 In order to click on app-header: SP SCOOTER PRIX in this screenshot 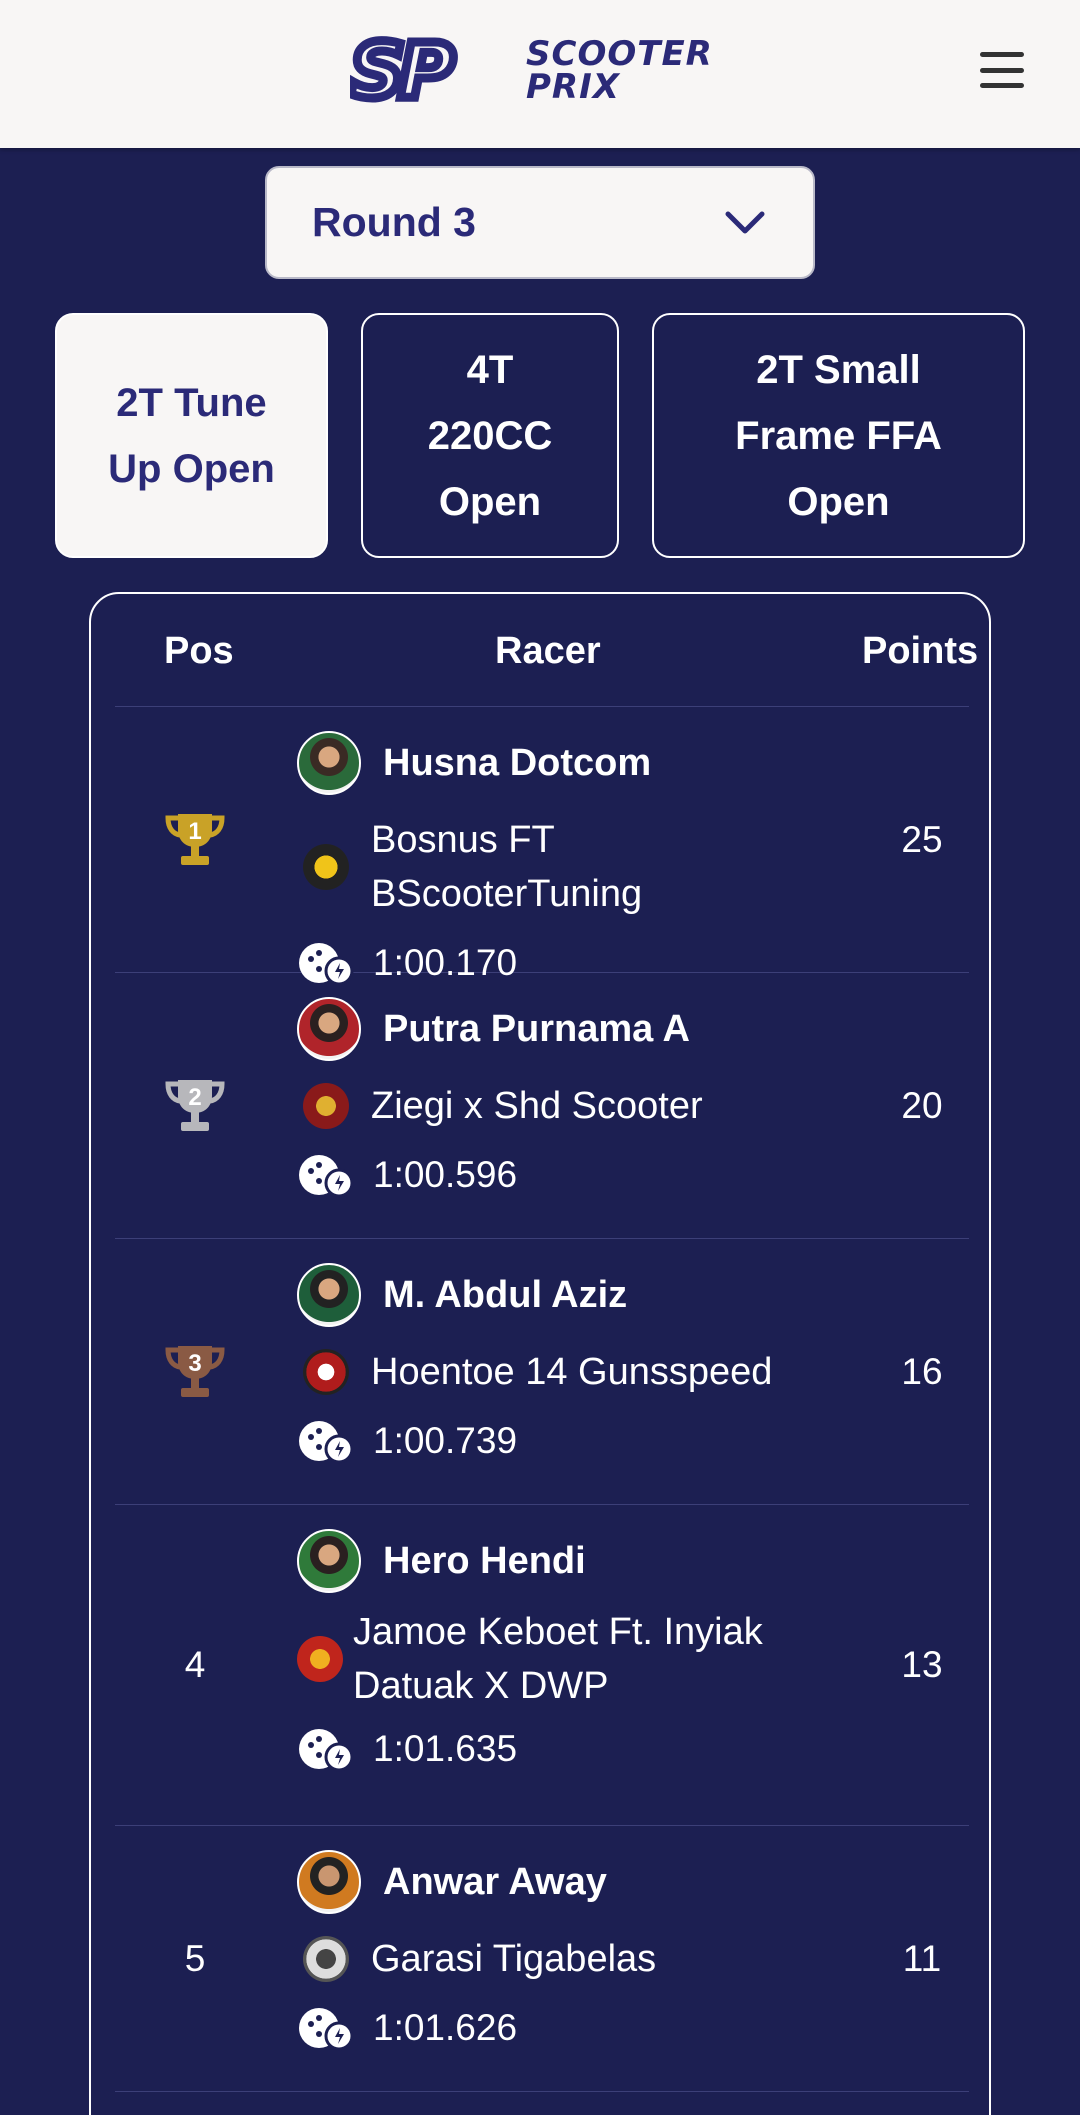, I will do `click(540, 74)`.